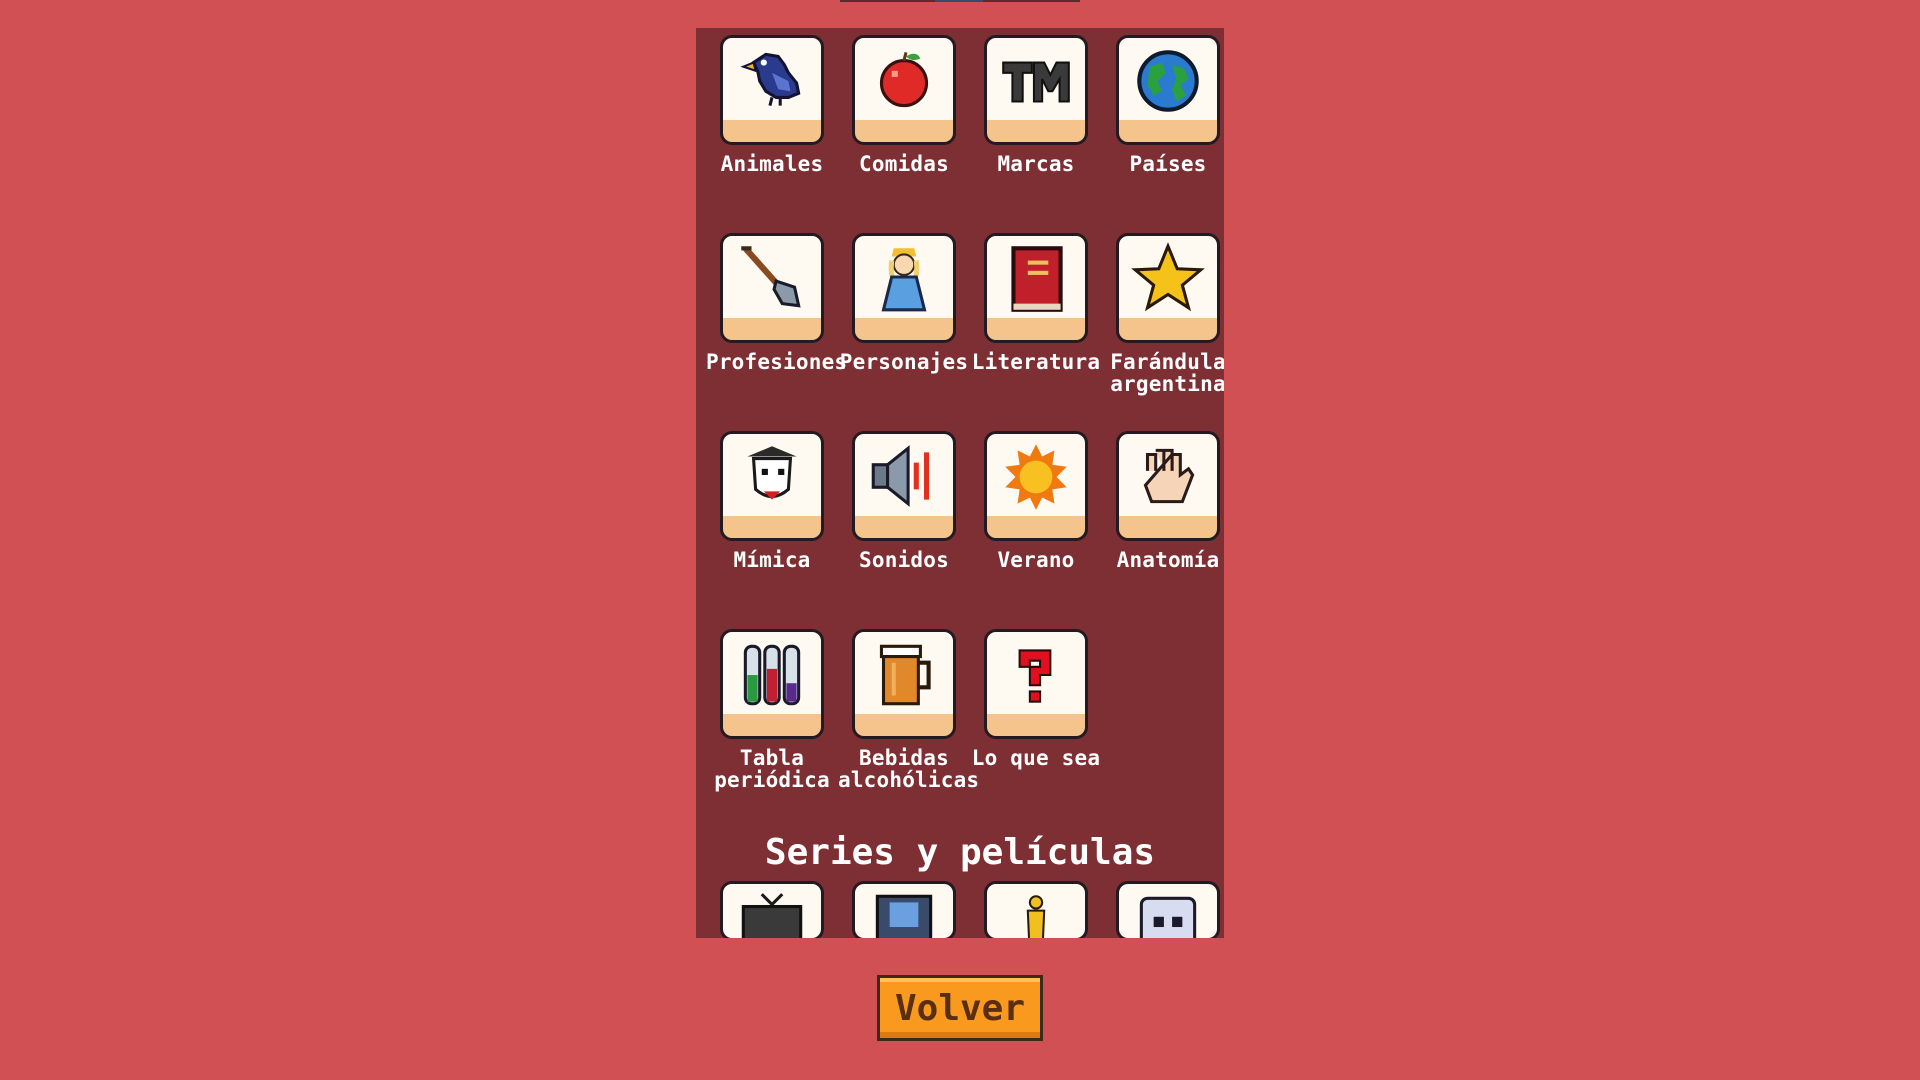  I want to click on category-label: Marcas, so click(1036, 164).